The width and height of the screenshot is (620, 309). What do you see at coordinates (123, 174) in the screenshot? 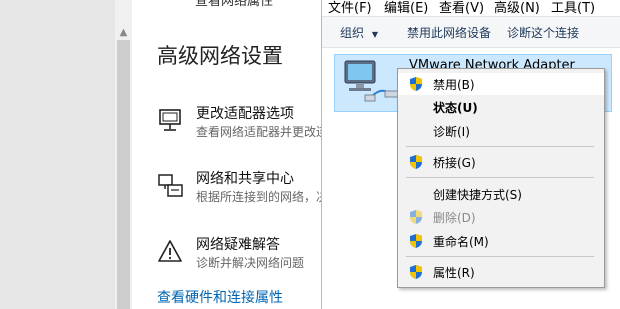
I see `scroll-thumb` at bounding box center [123, 174].